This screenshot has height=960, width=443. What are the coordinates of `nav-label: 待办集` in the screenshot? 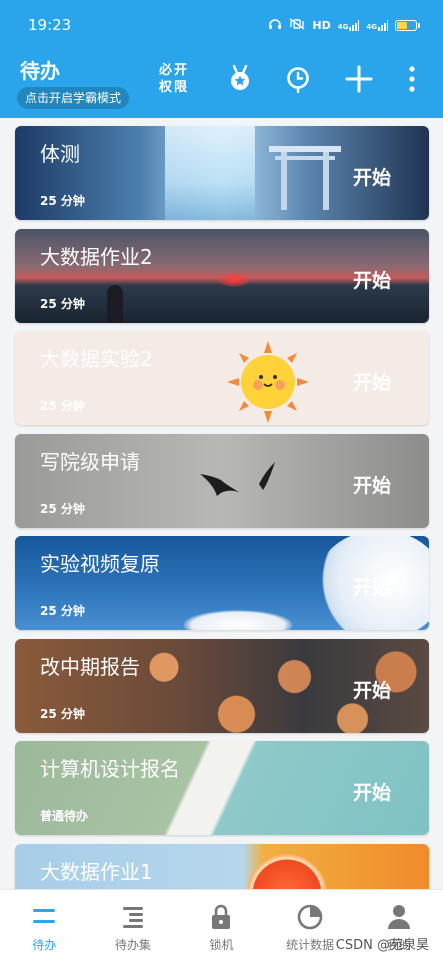 It's located at (132, 945).